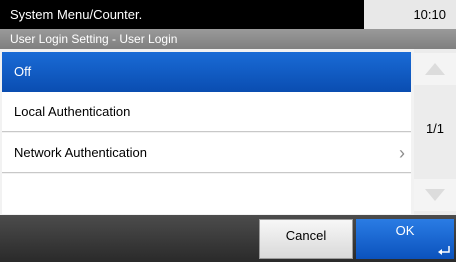 This screenshot has width=456, height=262. What do you see at coordinates (206, 72) in the screenshot?
I see `option-off: Off` at bounding box center [206, 72].